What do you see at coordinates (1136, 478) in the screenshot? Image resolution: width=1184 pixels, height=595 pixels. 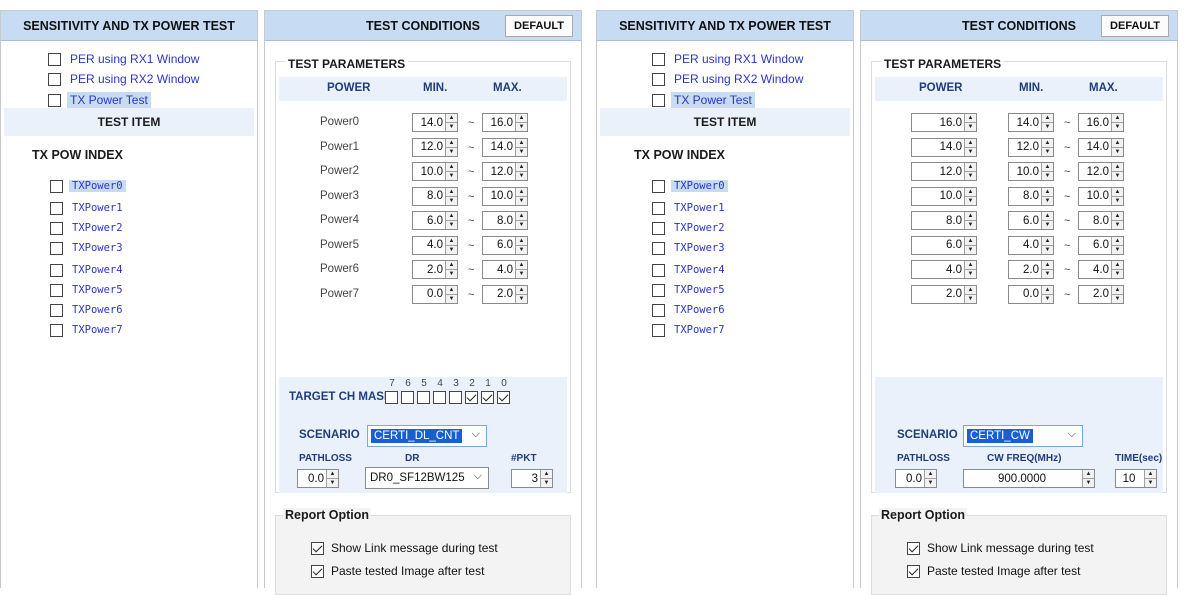 I see `time-spinner: 10 ▲ ▼` at bounding box center [1136, 478].